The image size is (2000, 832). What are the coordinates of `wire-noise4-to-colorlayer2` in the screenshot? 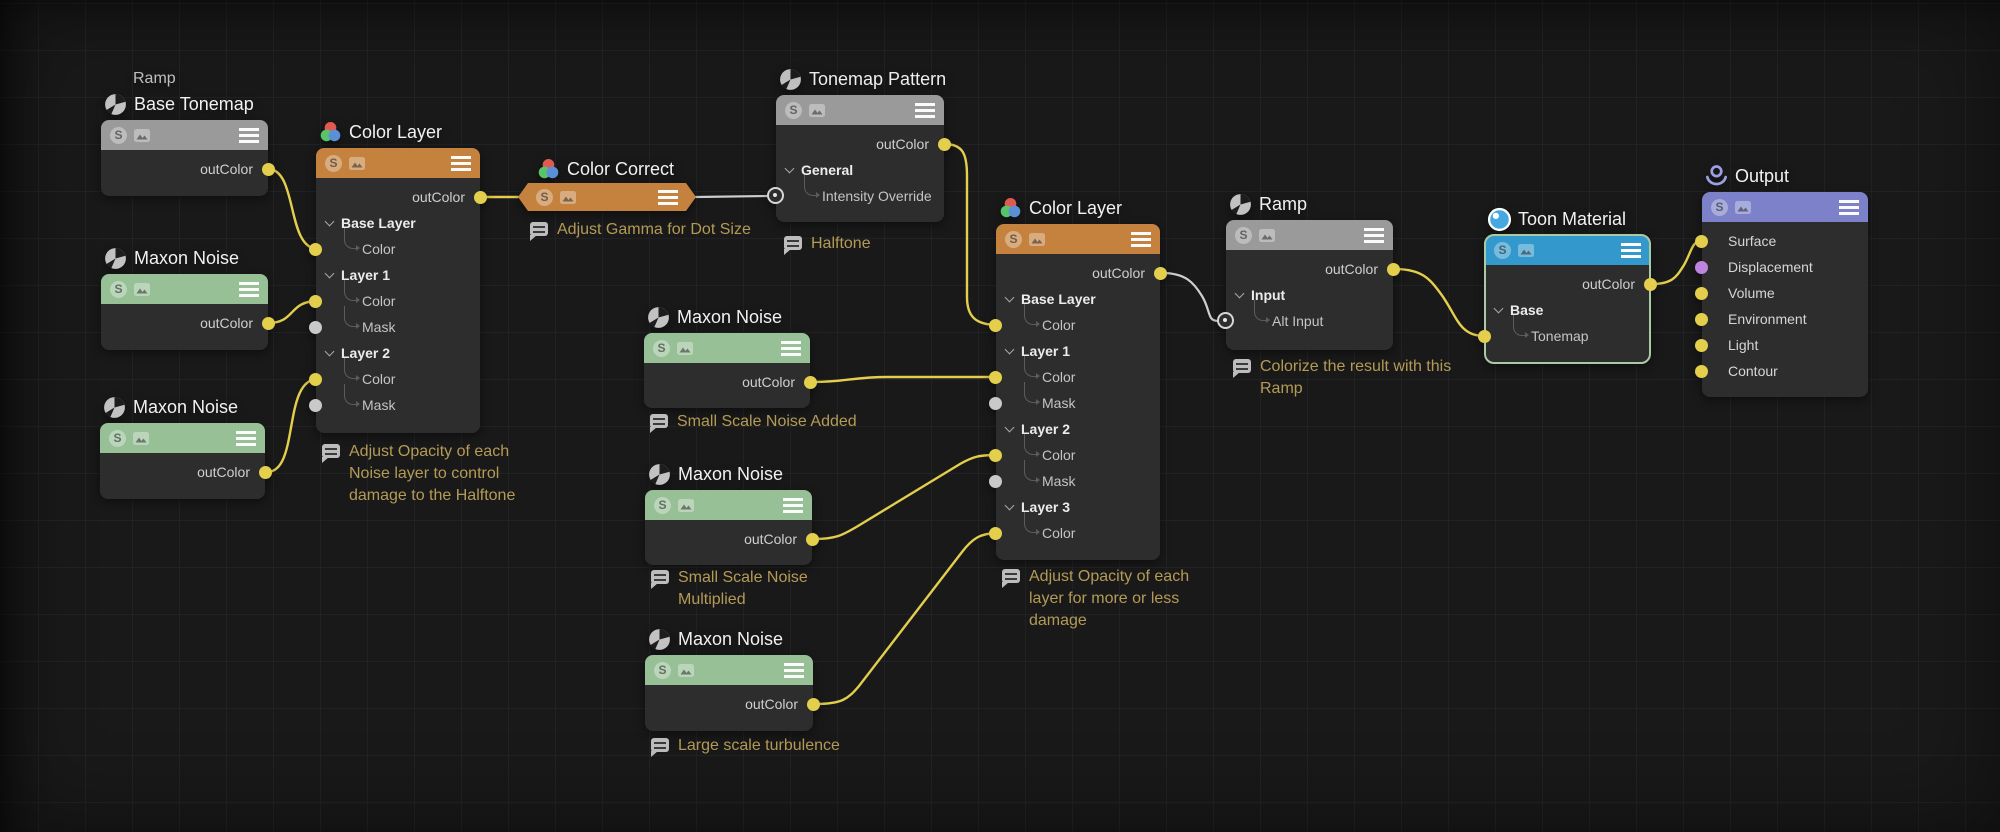 It's located at (906, 497).